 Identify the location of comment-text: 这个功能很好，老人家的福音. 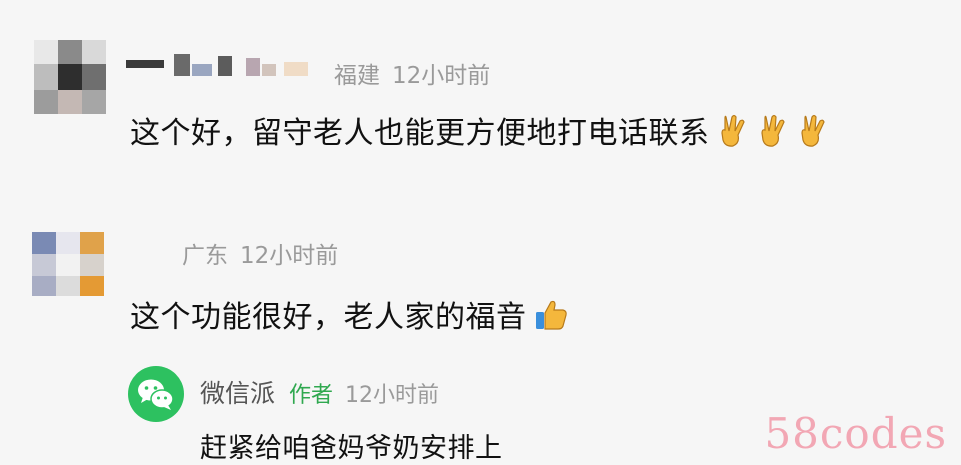
(349, 316).